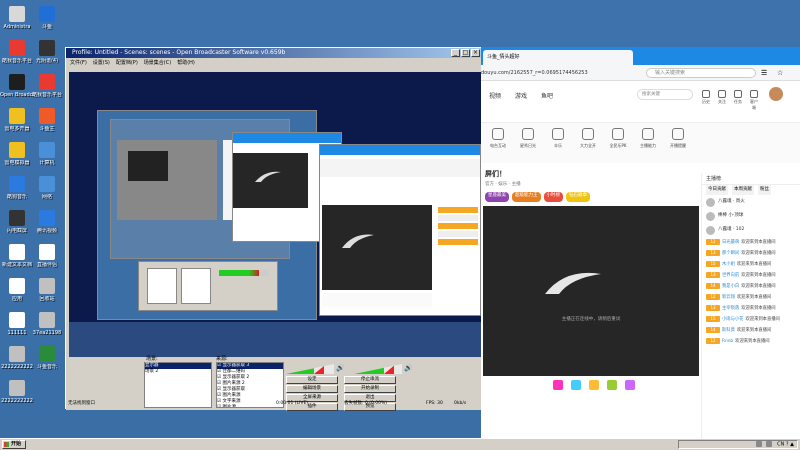  What do you see at coordinates (47, 358) in the screenshot?
I see `desktop-icon: 斗鱼音乐` at bounding box center [47, 358].